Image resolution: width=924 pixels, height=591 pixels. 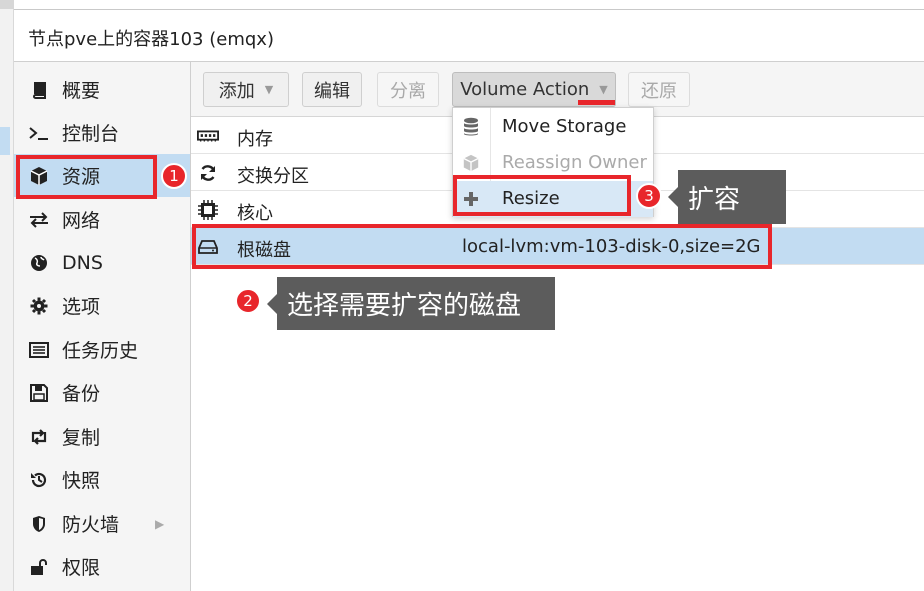 I want to click on row-value: local-lvm:vm-103-disk-0,size=2G, so click(x=611, y=246).